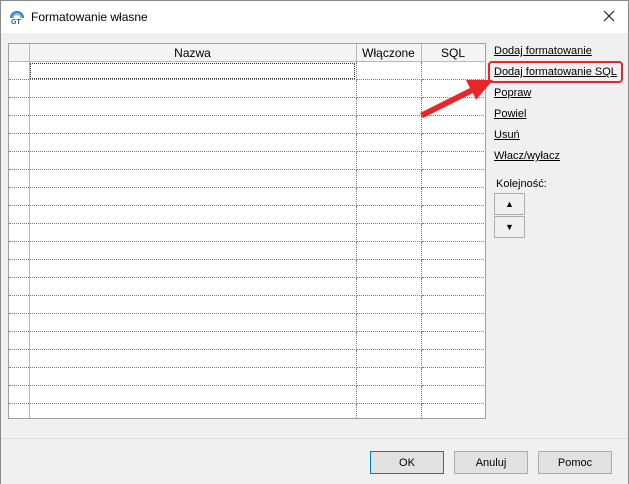 The height and width of the screenshot is (484, 629). I want to click on grid-header-nazwa: Nazwa, so click(193, 53).